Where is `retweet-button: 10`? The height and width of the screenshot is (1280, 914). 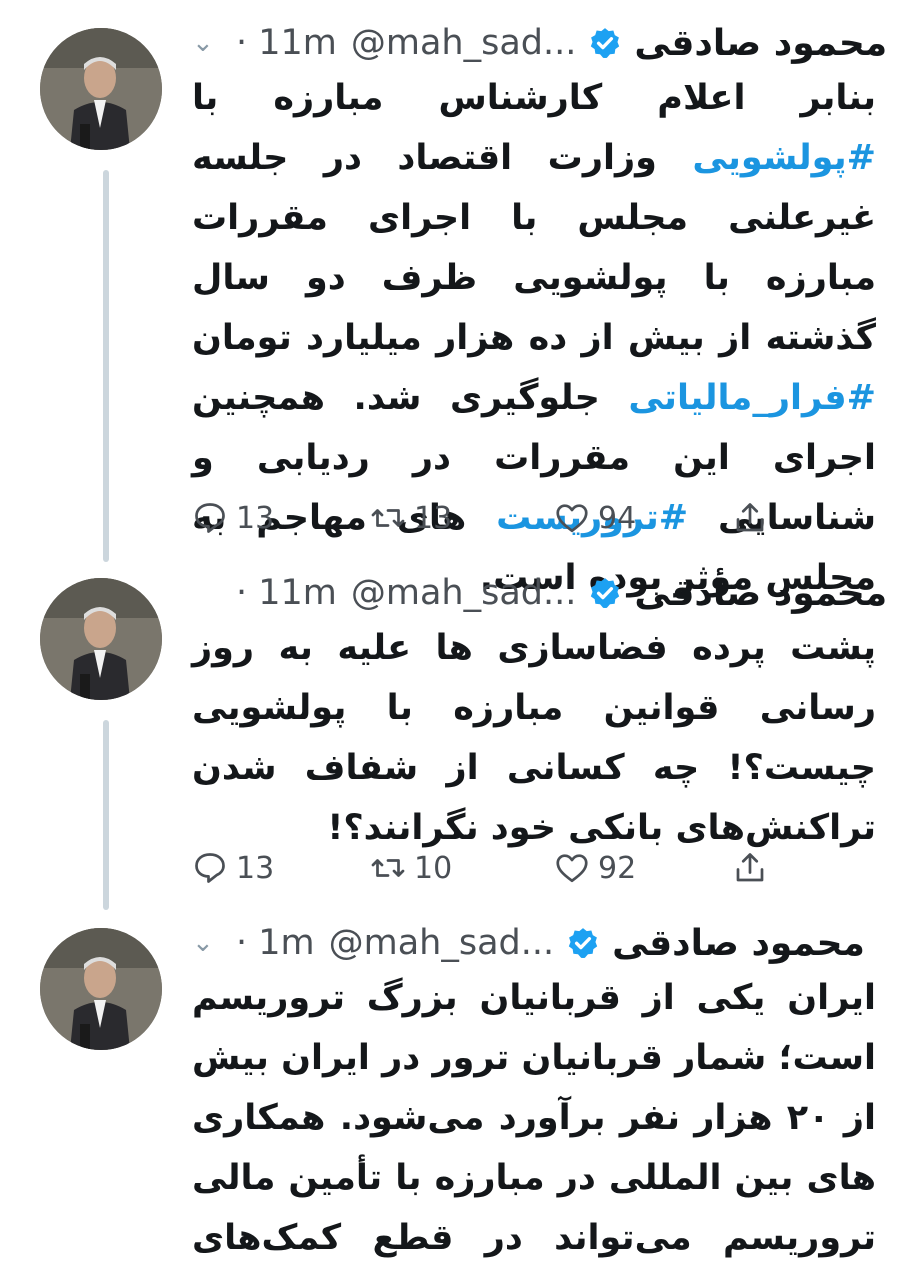
retweet-button: 10 is located at coordinates (411, 868).